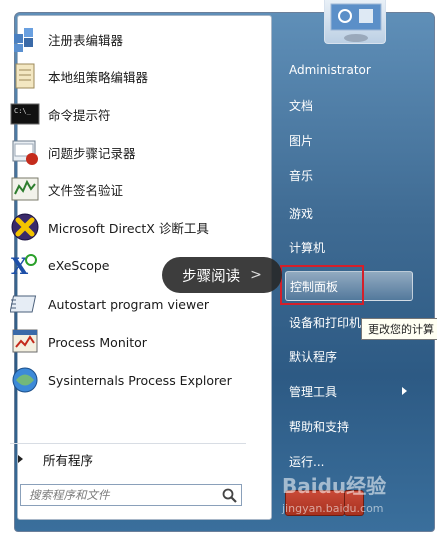 The width and height of the screenshot is (437, 539). What do you see at coordinates (349, 175) in the screenshot?
I see `right-item-music: 音乐` at bounding box center [349, 175].